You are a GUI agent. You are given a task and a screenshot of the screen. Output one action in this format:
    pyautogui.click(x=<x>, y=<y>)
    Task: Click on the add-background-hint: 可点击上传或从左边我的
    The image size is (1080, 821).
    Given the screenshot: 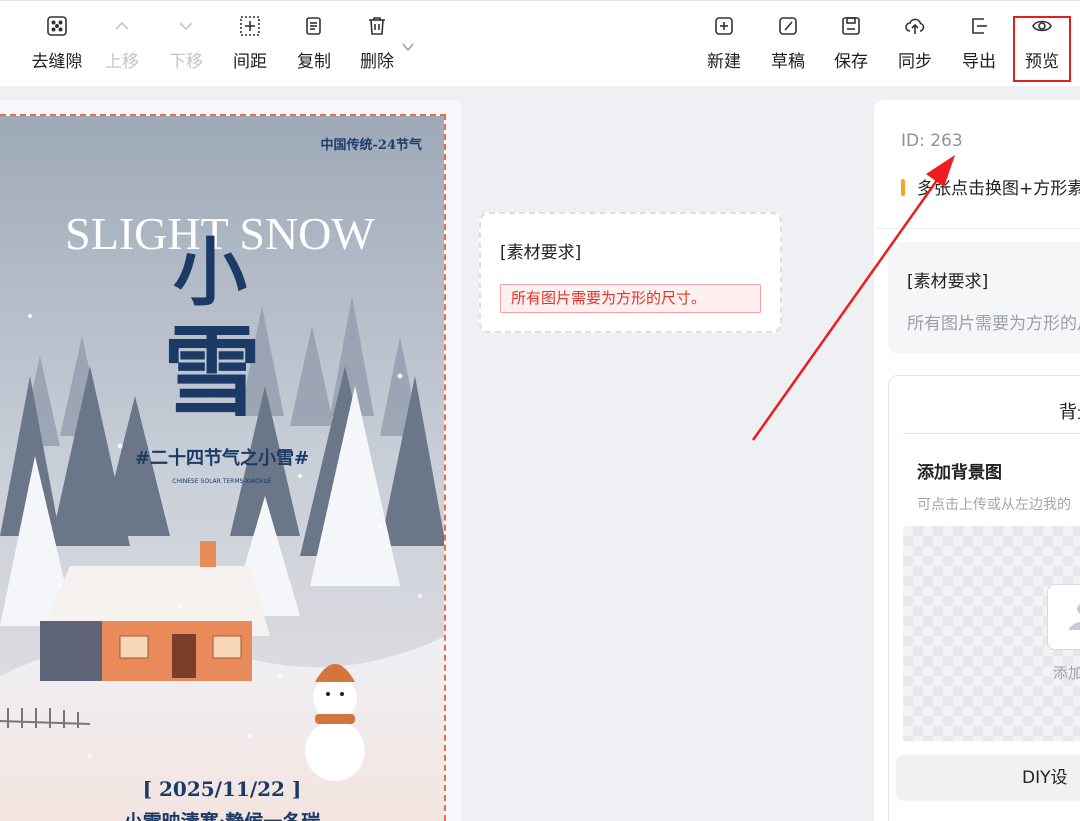 What is the action you would take?
    pyautogui.click(x=994, y=505)
    